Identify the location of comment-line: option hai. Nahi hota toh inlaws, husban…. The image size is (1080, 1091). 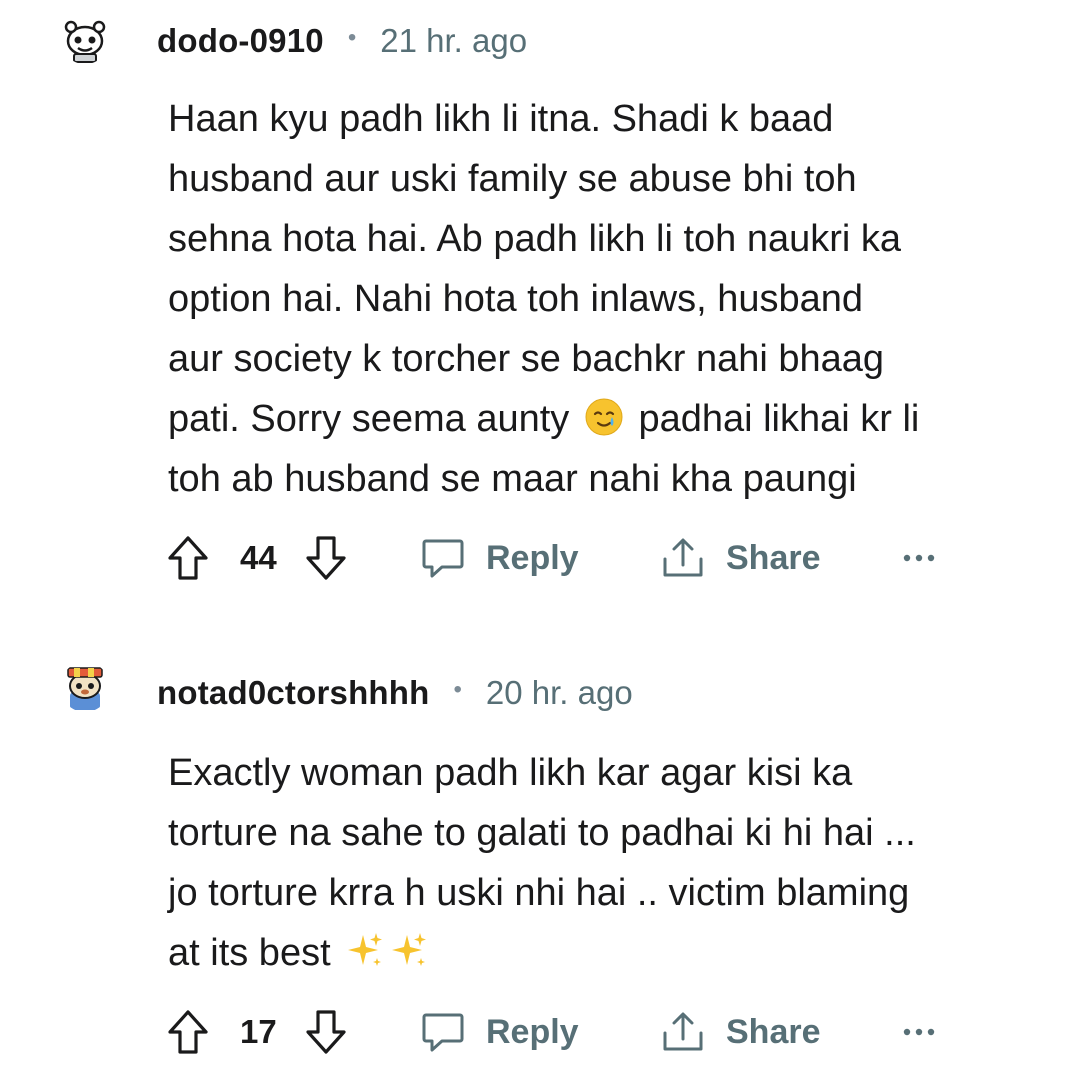
(516, 299).